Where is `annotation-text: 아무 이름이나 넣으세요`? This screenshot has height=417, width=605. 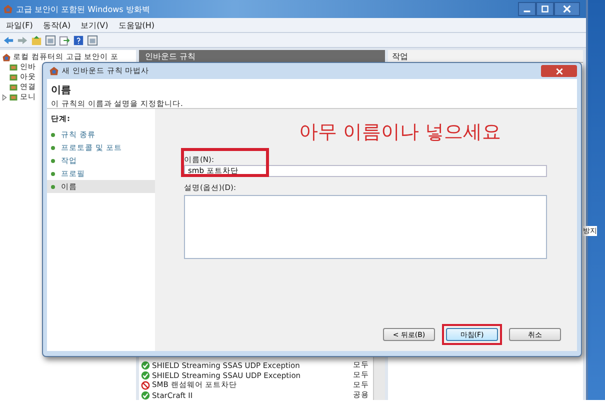
annotation-text: 아무 이름이나 넣으세요 is located at coordinates (400, 131).